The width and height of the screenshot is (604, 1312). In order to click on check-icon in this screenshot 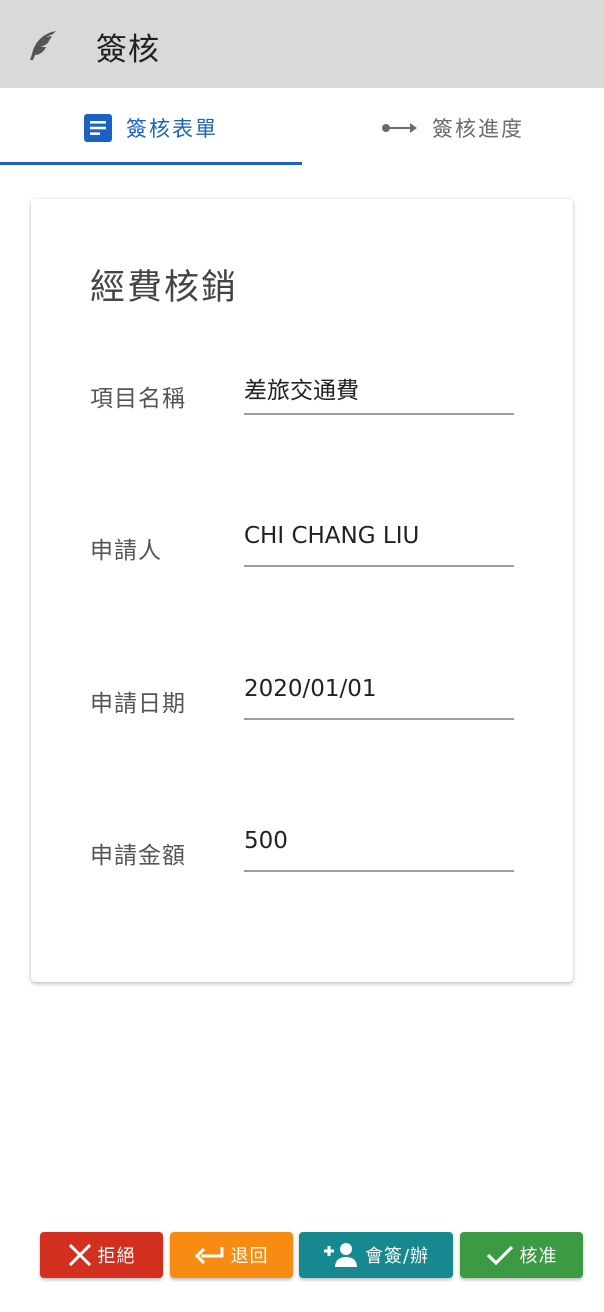, I will do `click(499, 1255)`.